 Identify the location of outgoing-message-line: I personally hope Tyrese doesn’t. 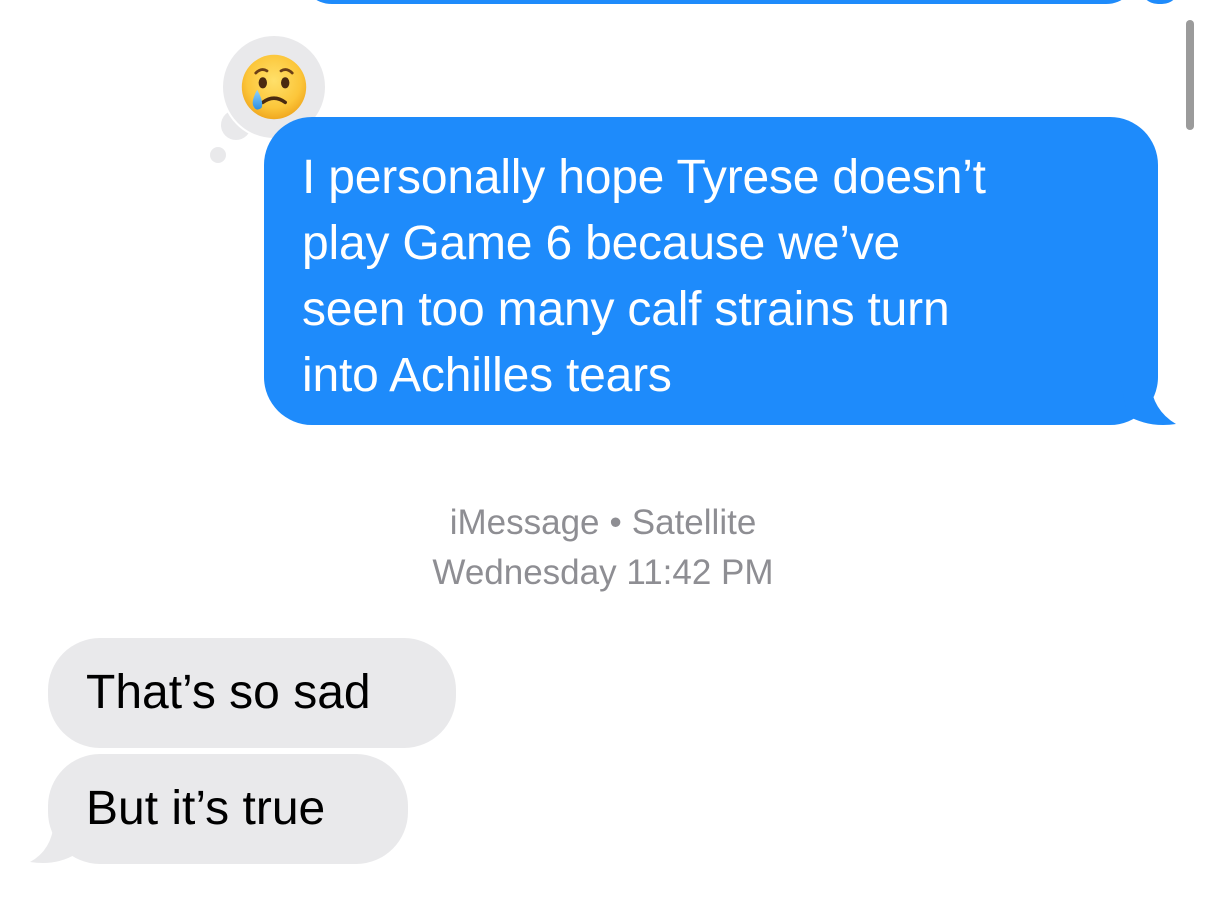
(644, 177).